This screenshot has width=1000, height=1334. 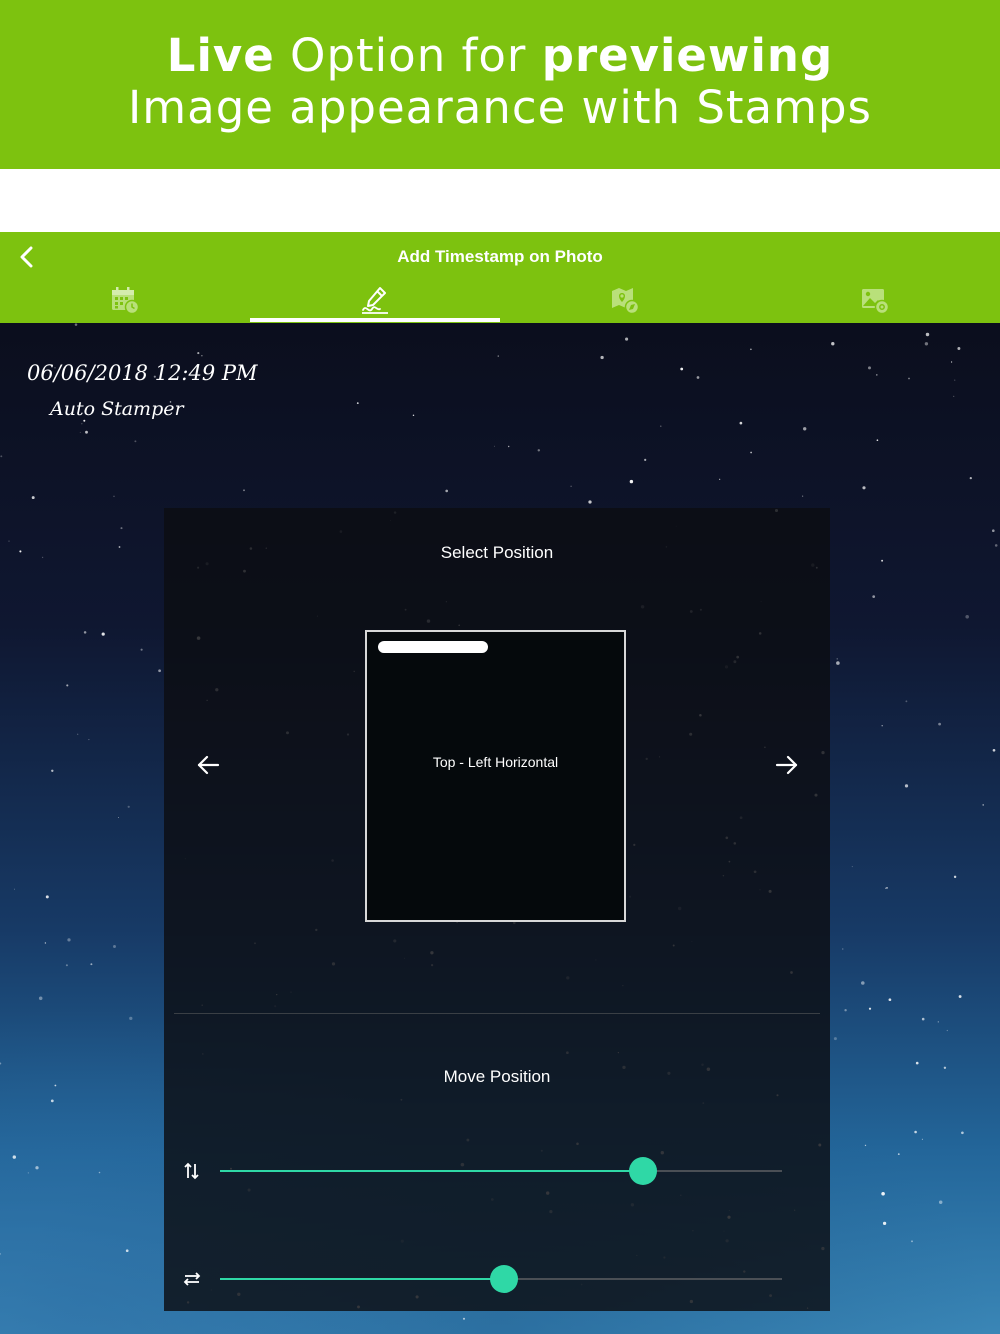 What do you see at coordinates (501, 1171) in the screenshot?
I see `vertical-position-slider` at bounding box center [501, 1171].